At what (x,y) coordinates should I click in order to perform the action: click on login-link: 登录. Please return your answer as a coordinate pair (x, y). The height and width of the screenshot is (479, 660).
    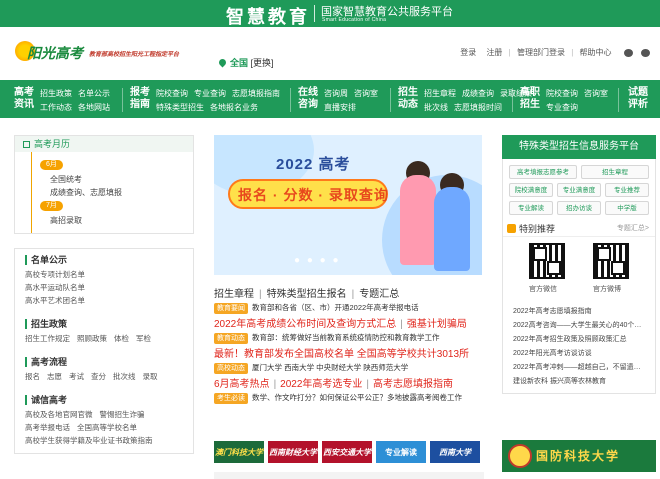
    Looking at the image, I should click on (468, 52).